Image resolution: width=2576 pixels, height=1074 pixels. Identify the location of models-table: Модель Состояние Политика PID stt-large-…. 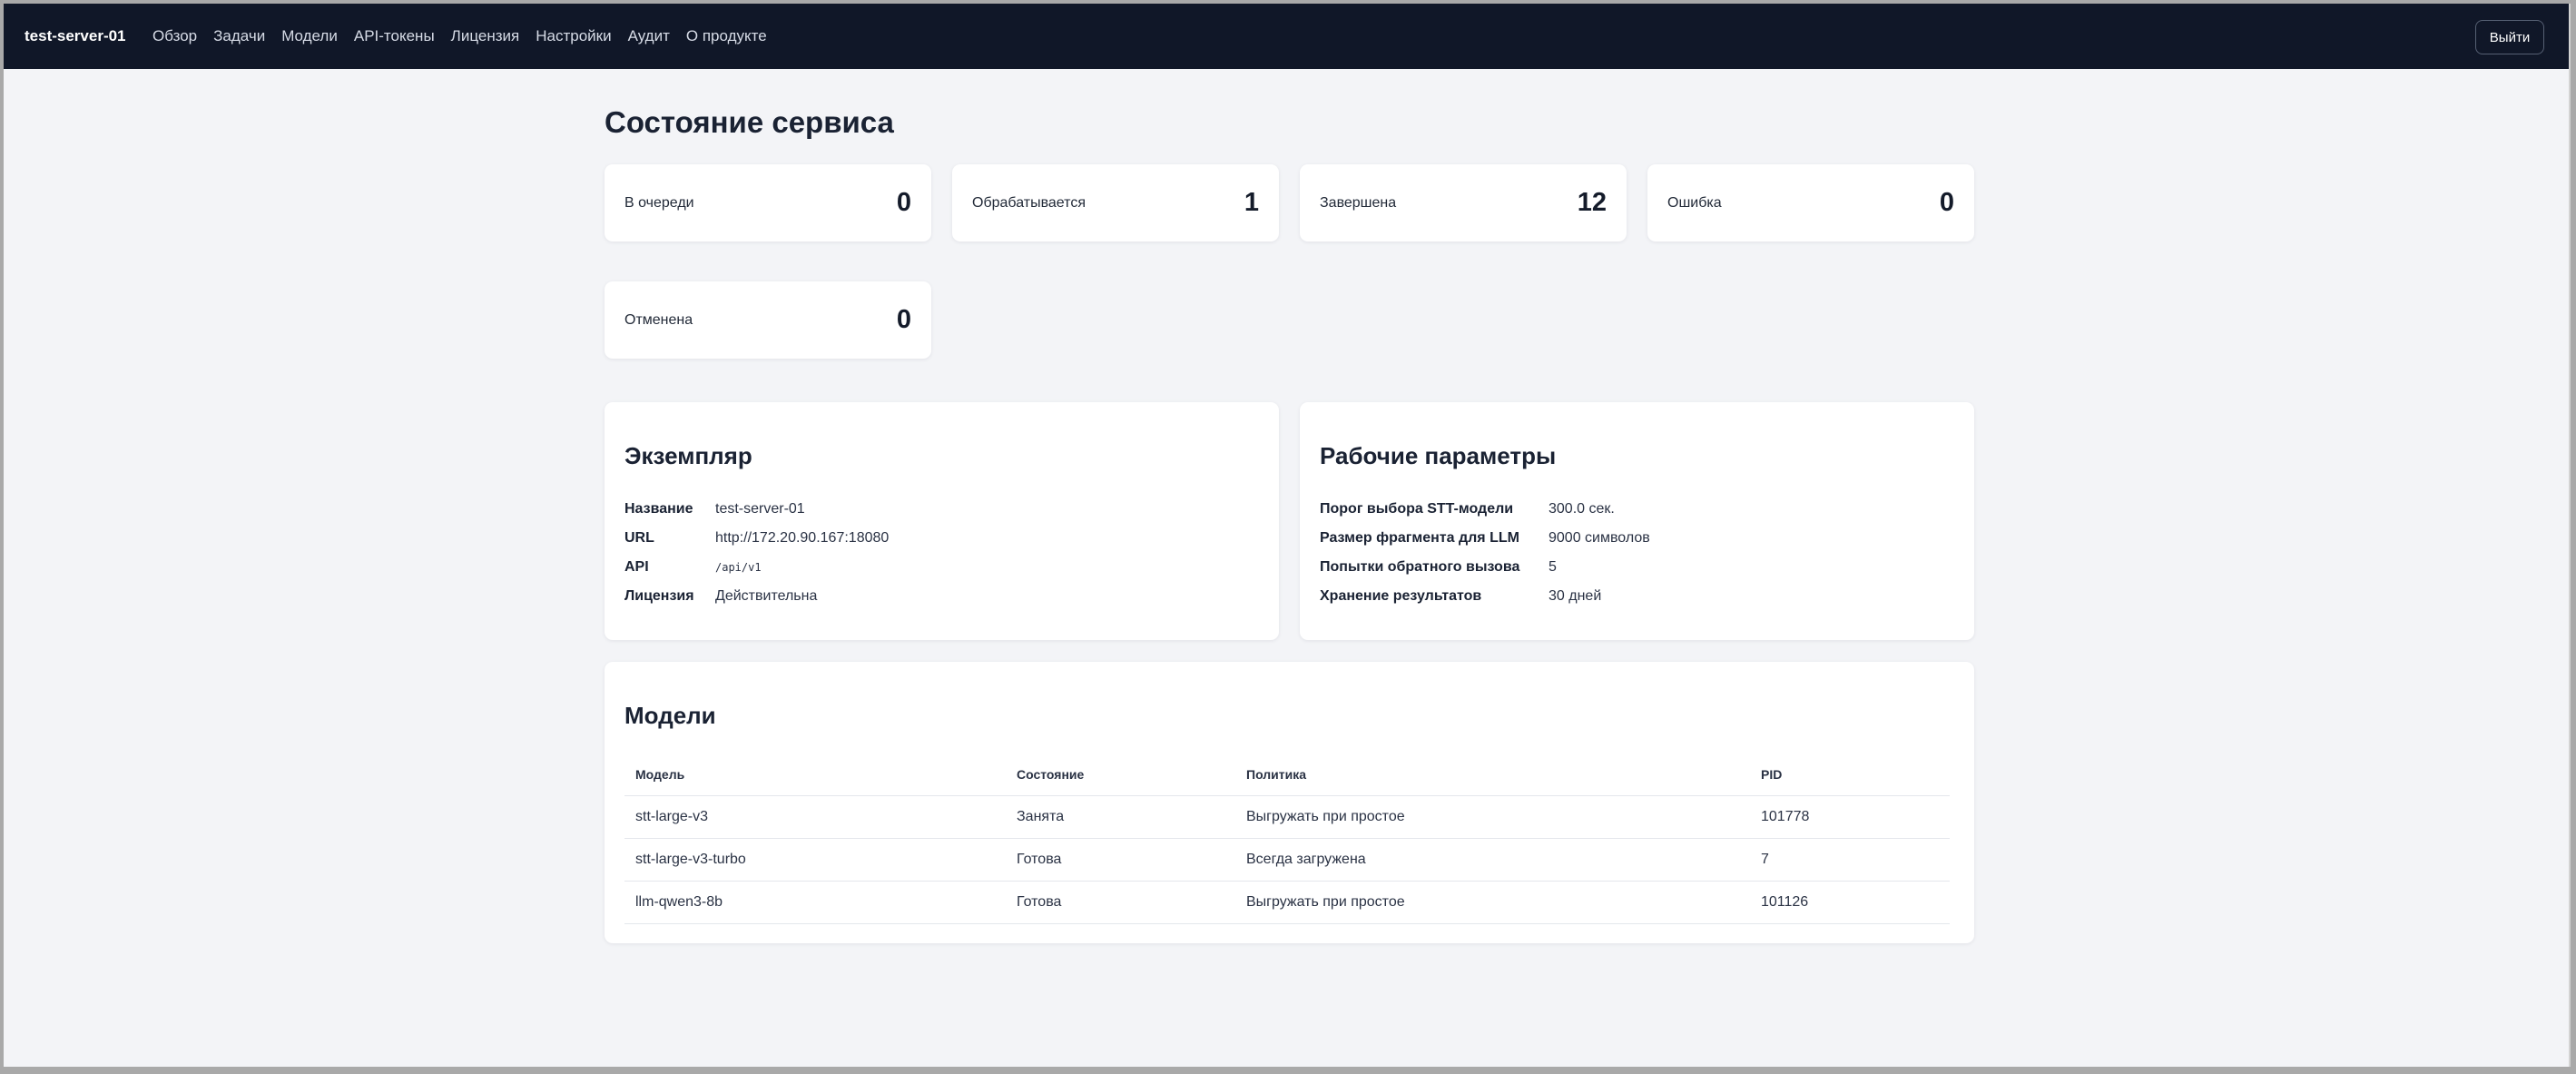
(1287, 839).